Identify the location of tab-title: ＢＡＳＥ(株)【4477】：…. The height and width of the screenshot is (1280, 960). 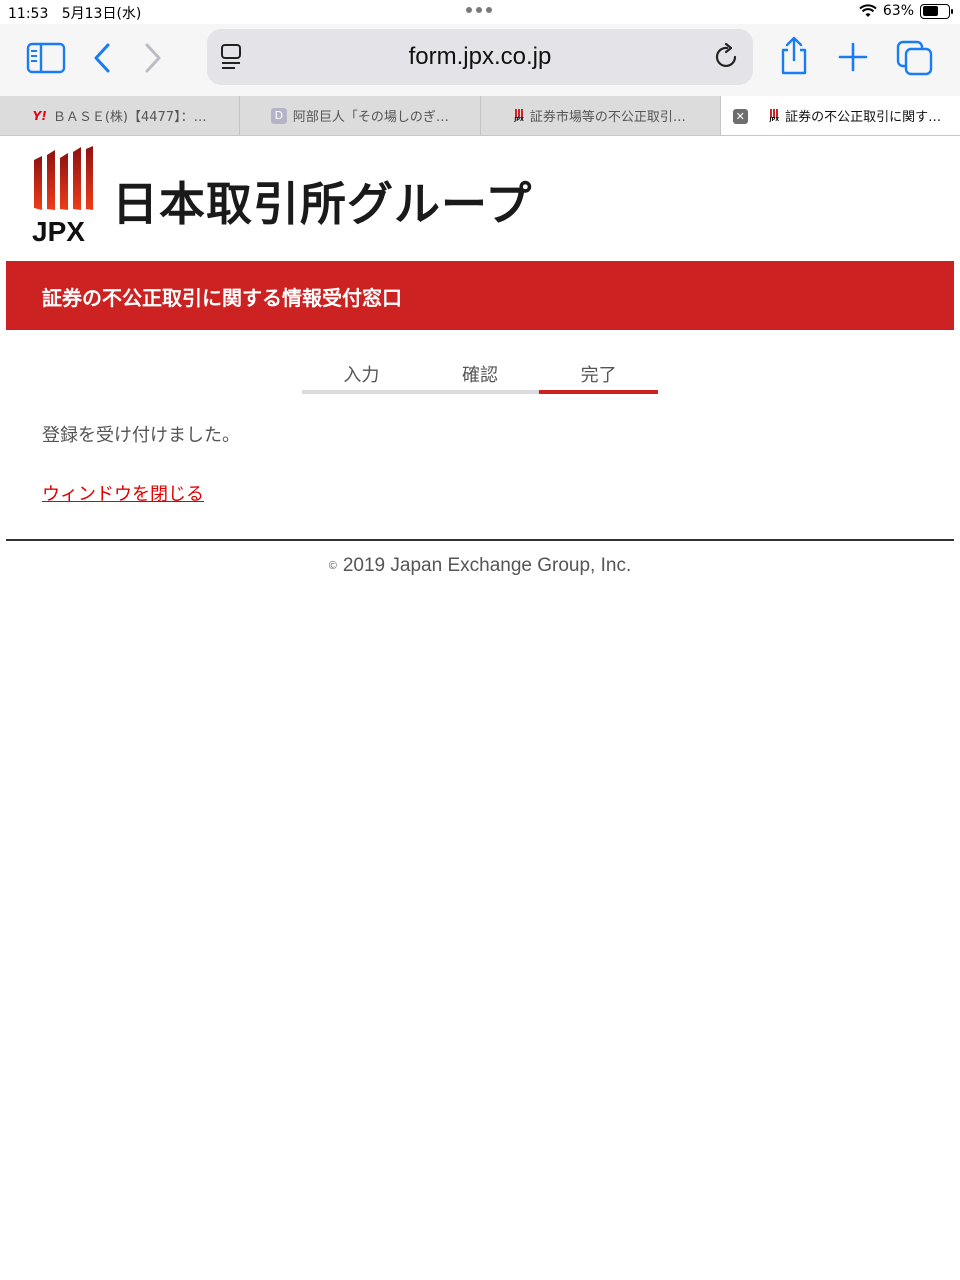
(129, 117).